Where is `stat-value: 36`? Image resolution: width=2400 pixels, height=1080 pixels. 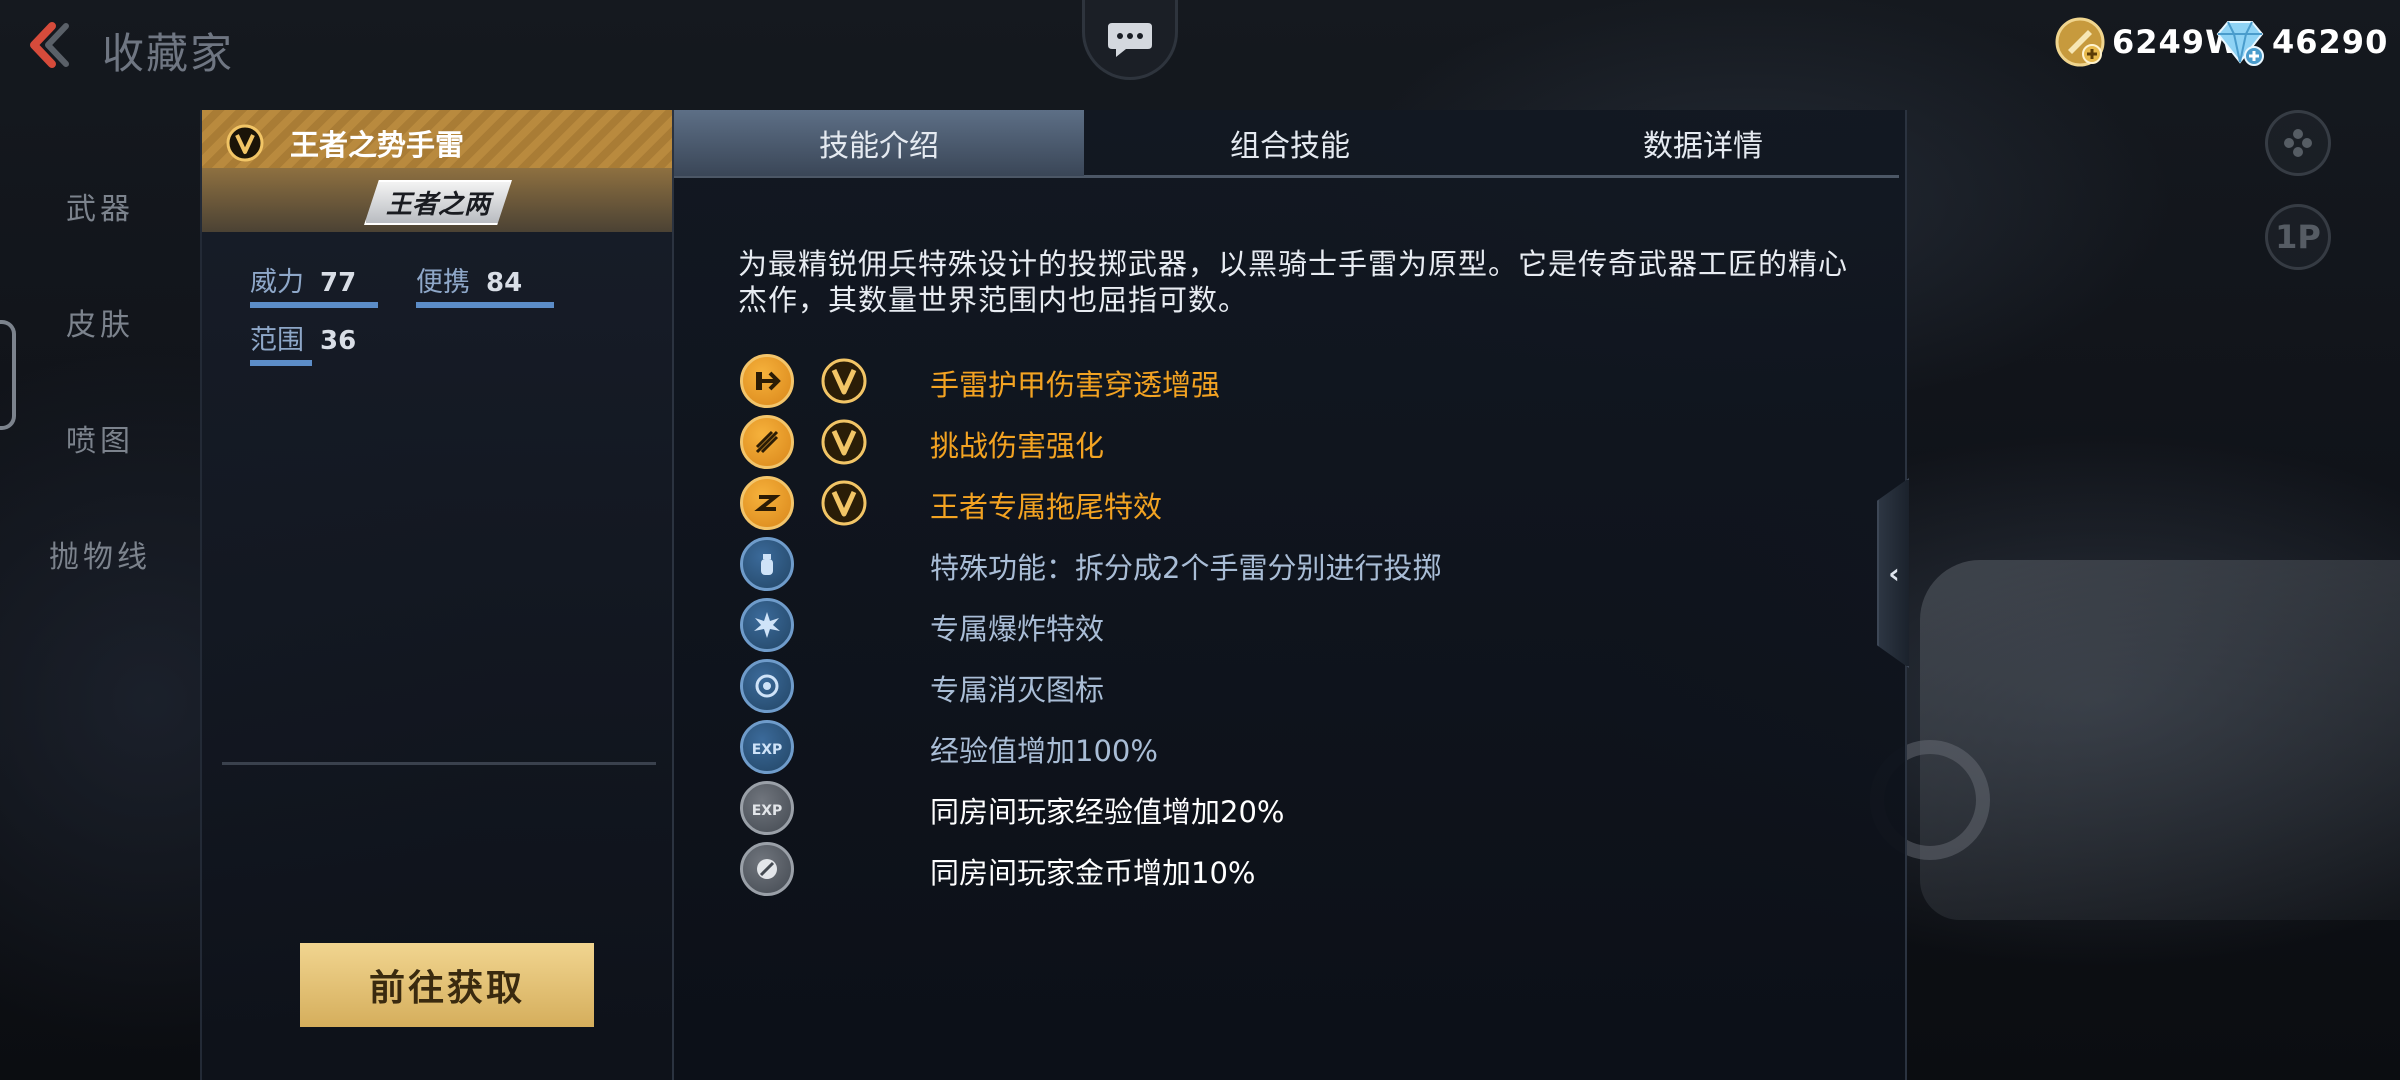
stat-value: 36 is located at coordinates (338, 341).